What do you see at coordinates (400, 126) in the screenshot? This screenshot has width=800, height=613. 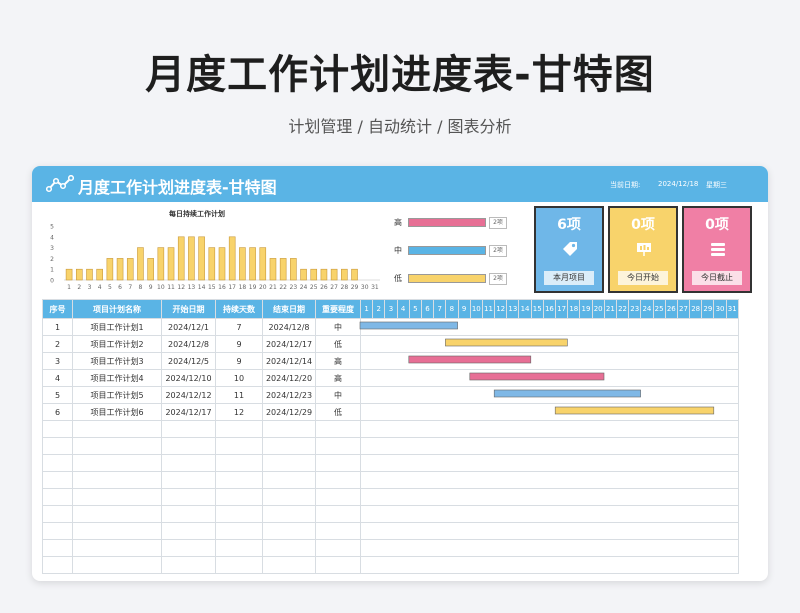 I see `page-subtitle: 计划管理 / 自动统计 / 图表分析` at bounding box center [400, 126].